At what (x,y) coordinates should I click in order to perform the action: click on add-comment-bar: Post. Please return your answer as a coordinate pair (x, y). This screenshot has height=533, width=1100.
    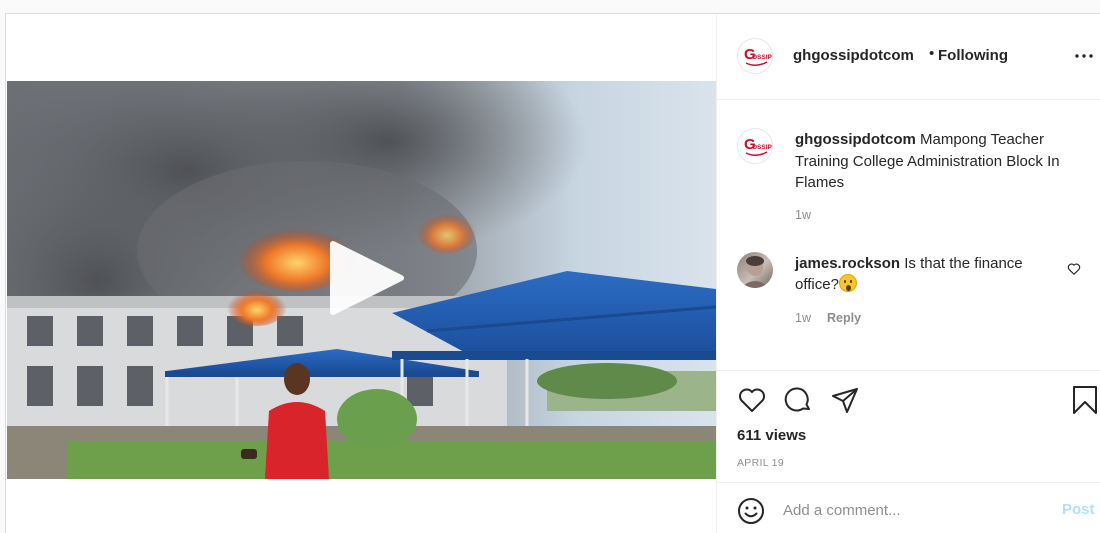
    Looking at the image, I should click on (908, 507).